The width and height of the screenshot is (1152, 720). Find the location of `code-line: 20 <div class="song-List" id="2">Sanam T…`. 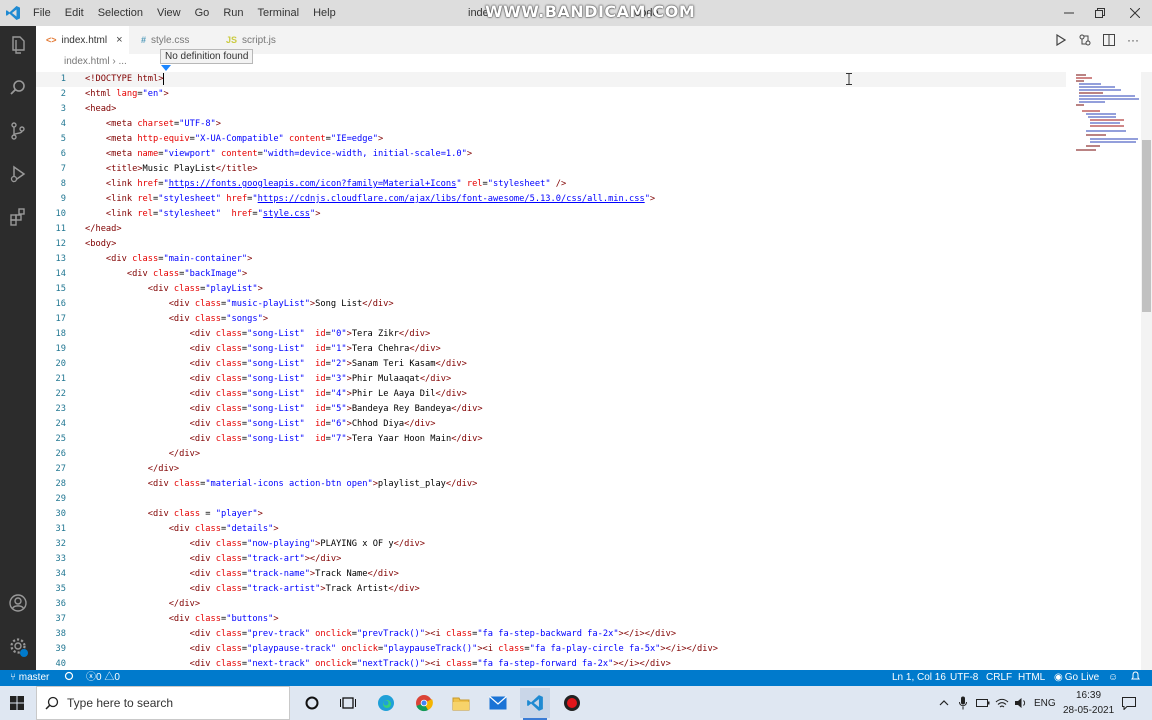

code-line: 20 <div class="song-List" id="2">Sanam T… is located at coordinates (551, 364).